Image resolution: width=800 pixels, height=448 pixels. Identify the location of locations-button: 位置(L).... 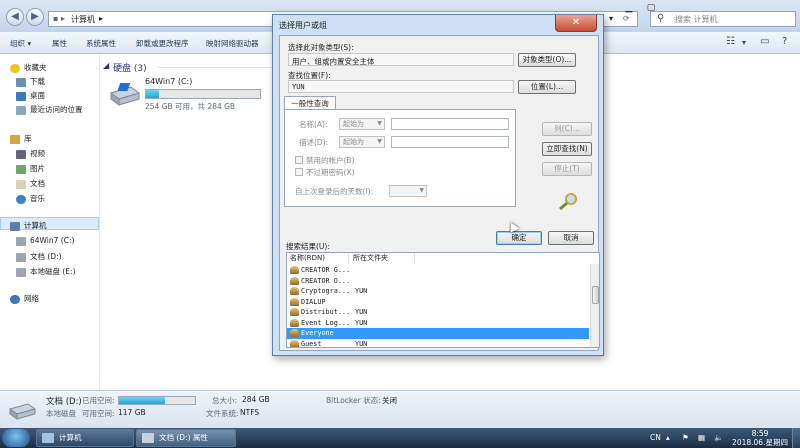
(547, 87).